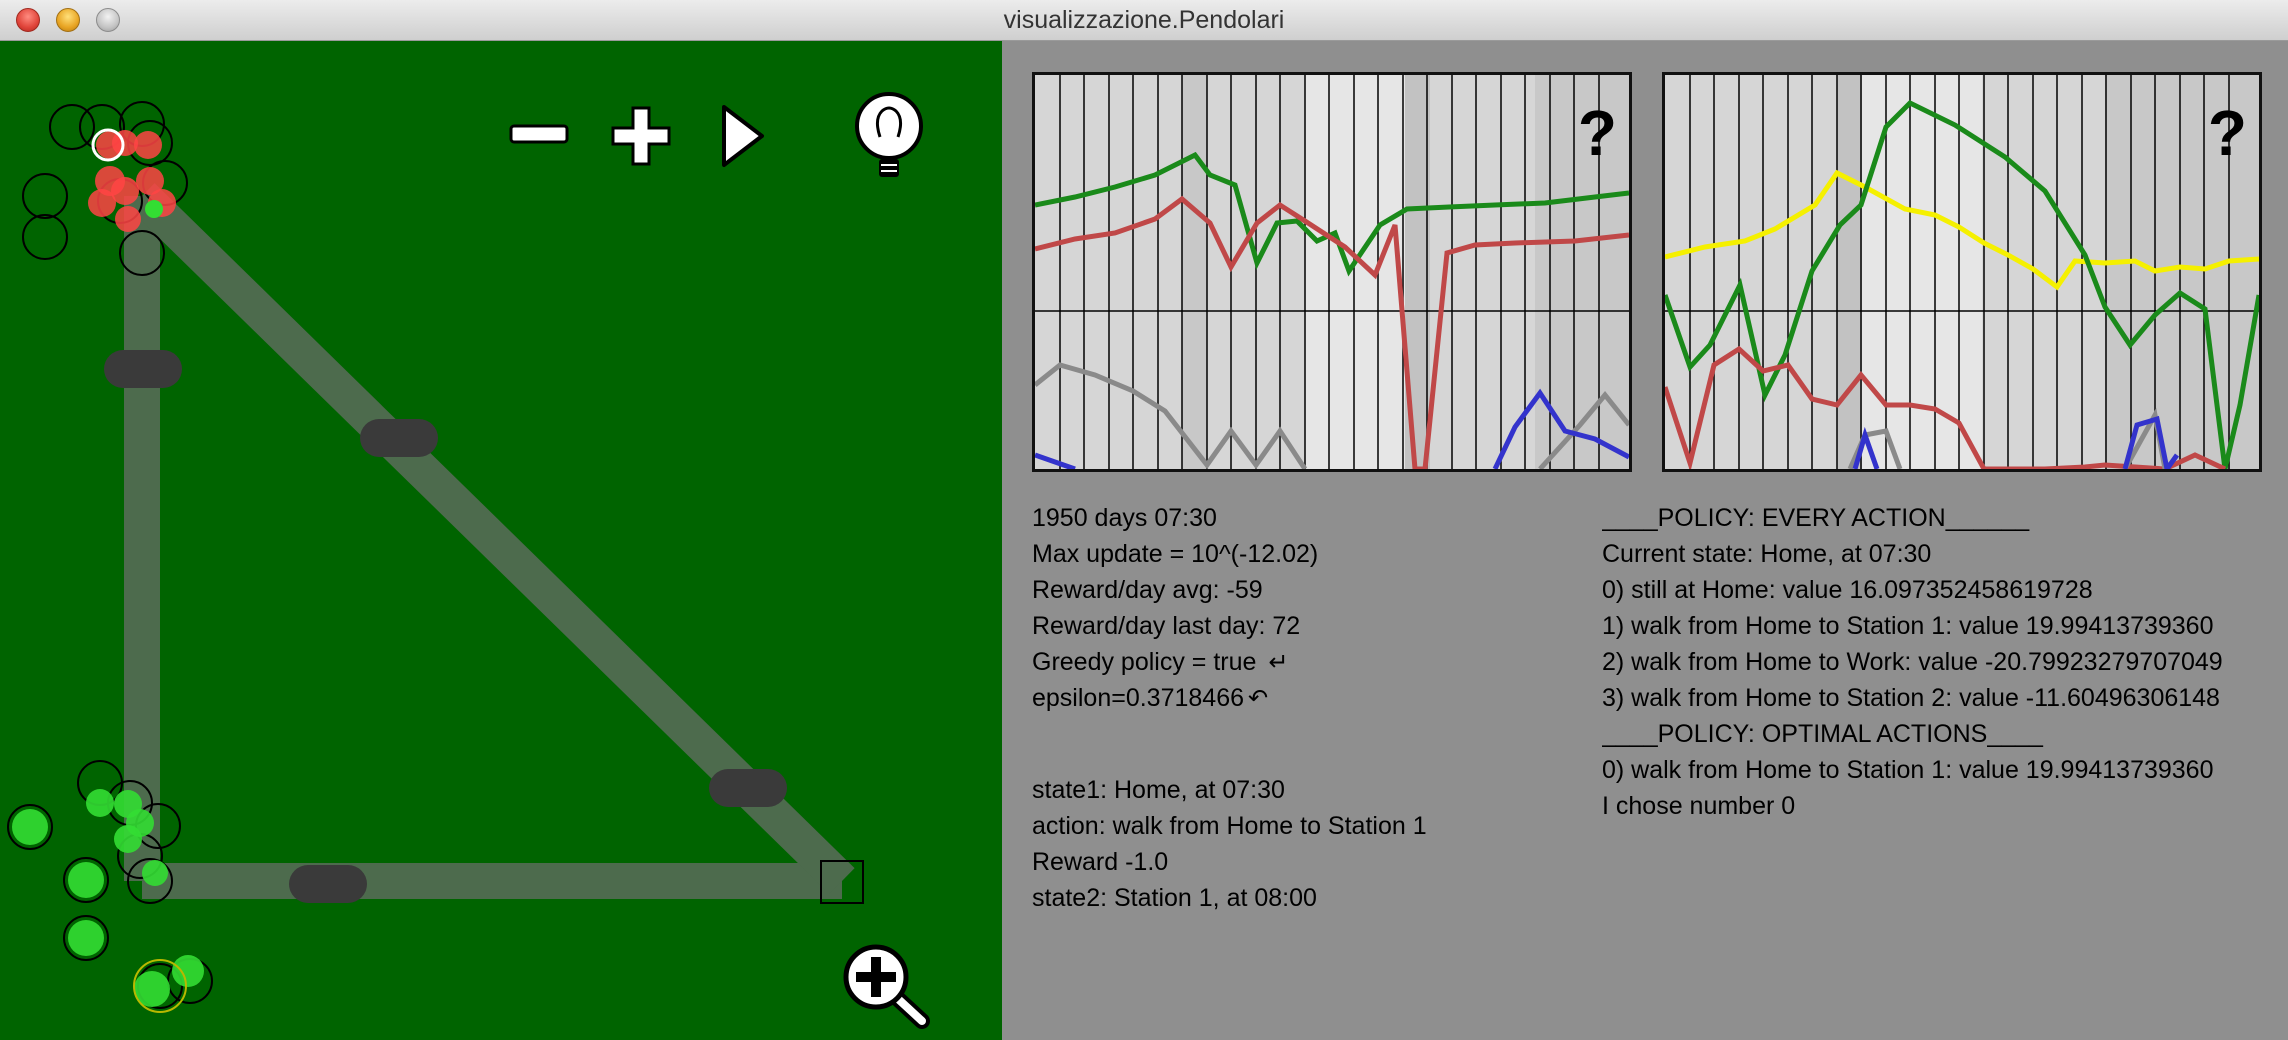 The width and height of the screenshot is (2288, 1040). I want to click on lightbulb-icon, so click(889, 134).